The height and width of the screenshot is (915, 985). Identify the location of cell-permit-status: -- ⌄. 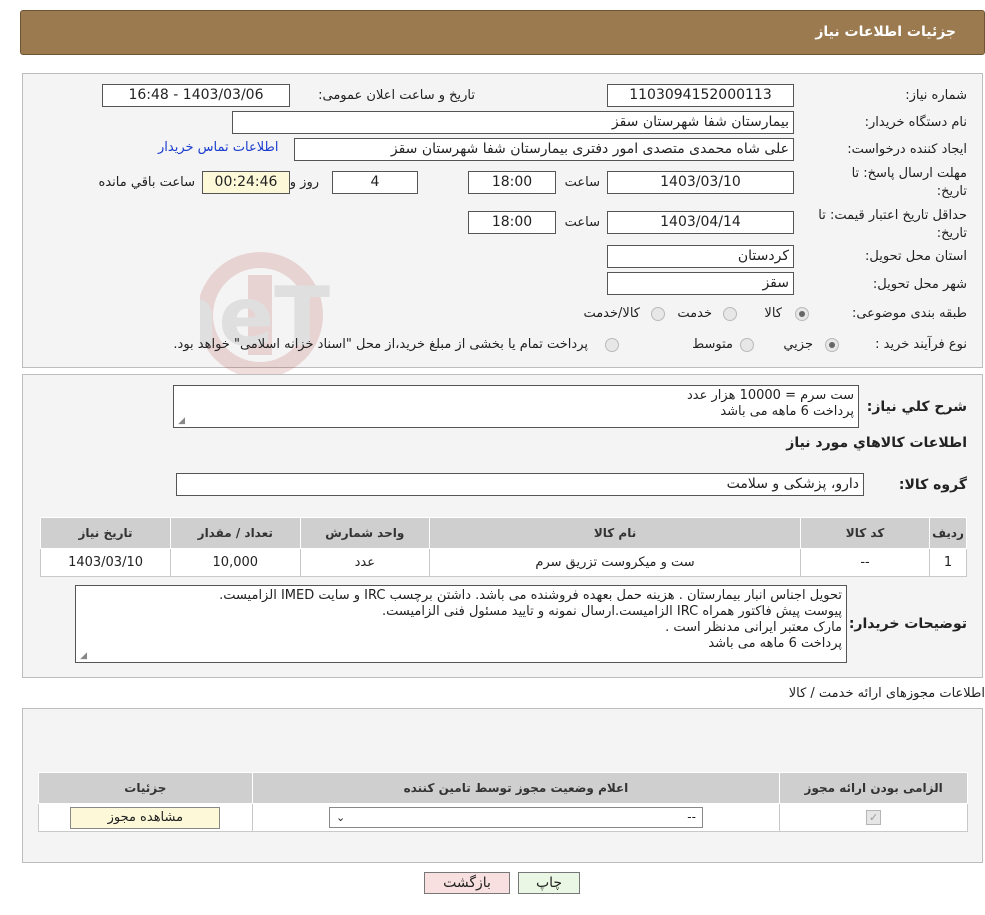
(516, 817).